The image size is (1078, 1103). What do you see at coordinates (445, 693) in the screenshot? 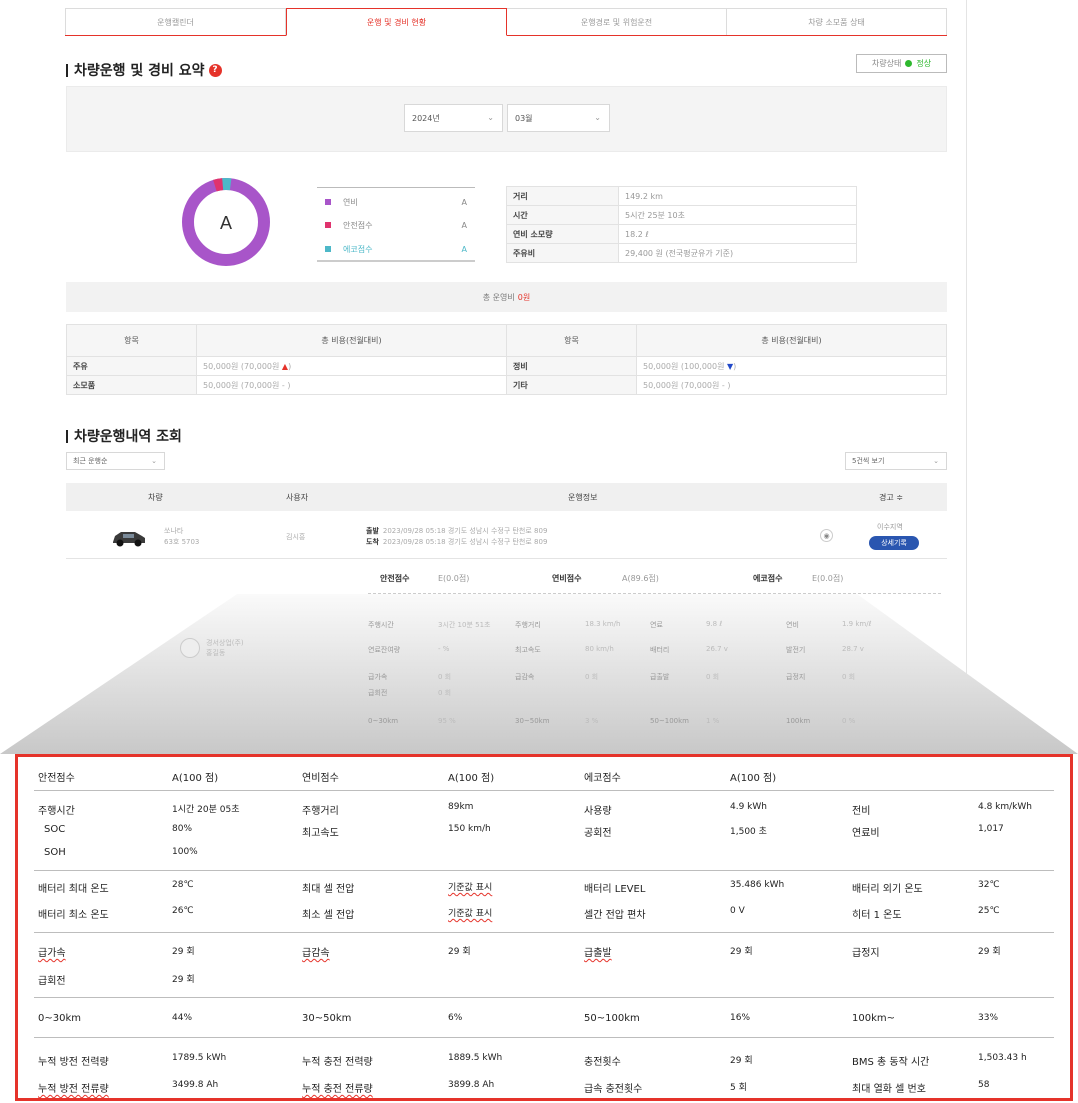
I see `faded-value: 0 회` at bounding box center [445, 693].